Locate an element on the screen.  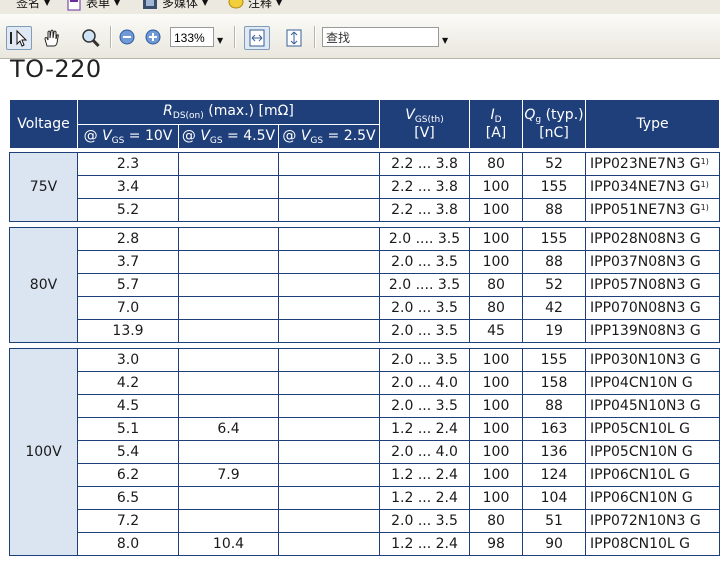
comment-icon is located at coordinates (236, 5).